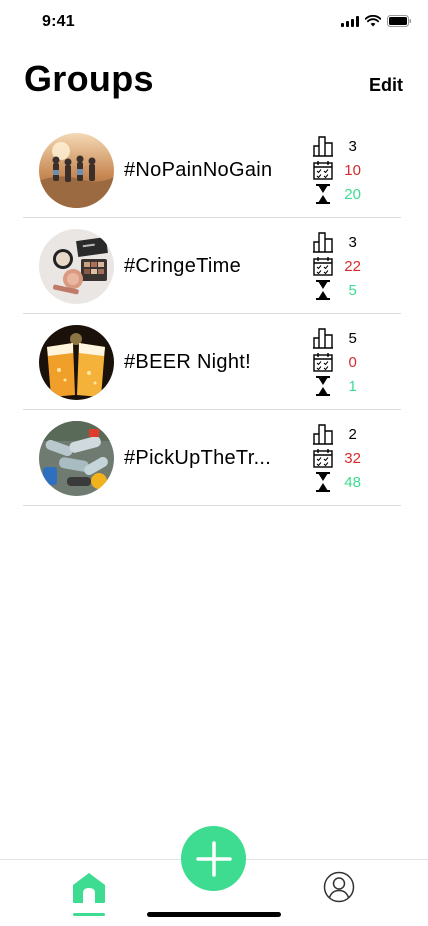  I want to click on group-name: #BEER Night!, so click(187, 362).